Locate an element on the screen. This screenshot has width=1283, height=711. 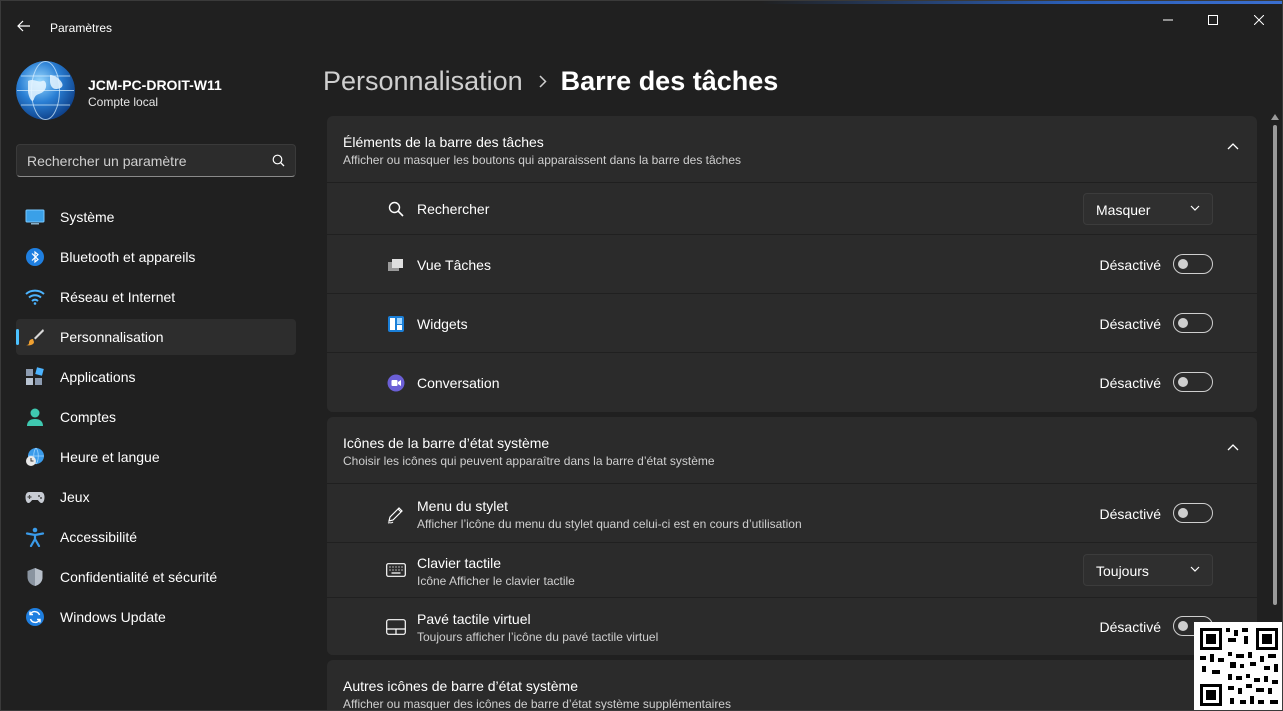
pen-icon is located at coordinates (396, 514).